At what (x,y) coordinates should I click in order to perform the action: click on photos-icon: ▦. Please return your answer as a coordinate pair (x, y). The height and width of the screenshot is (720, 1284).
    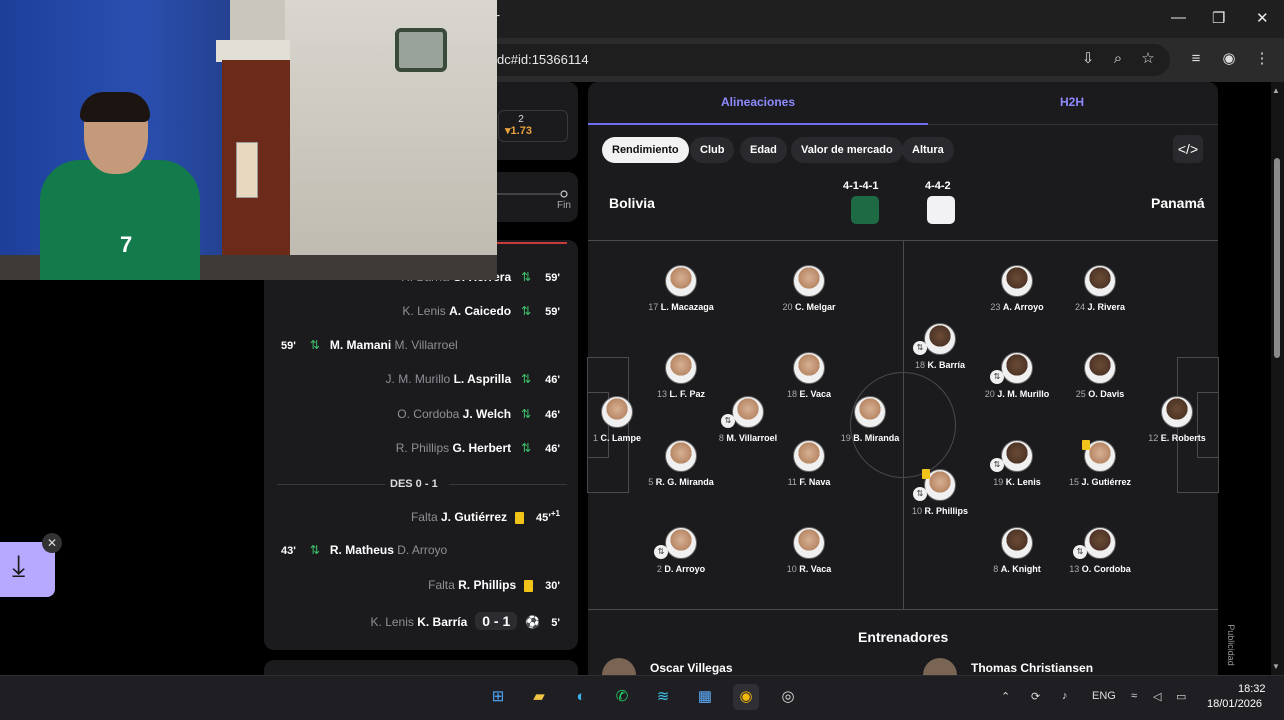
    Looking at the image, I should click on (705, 697).